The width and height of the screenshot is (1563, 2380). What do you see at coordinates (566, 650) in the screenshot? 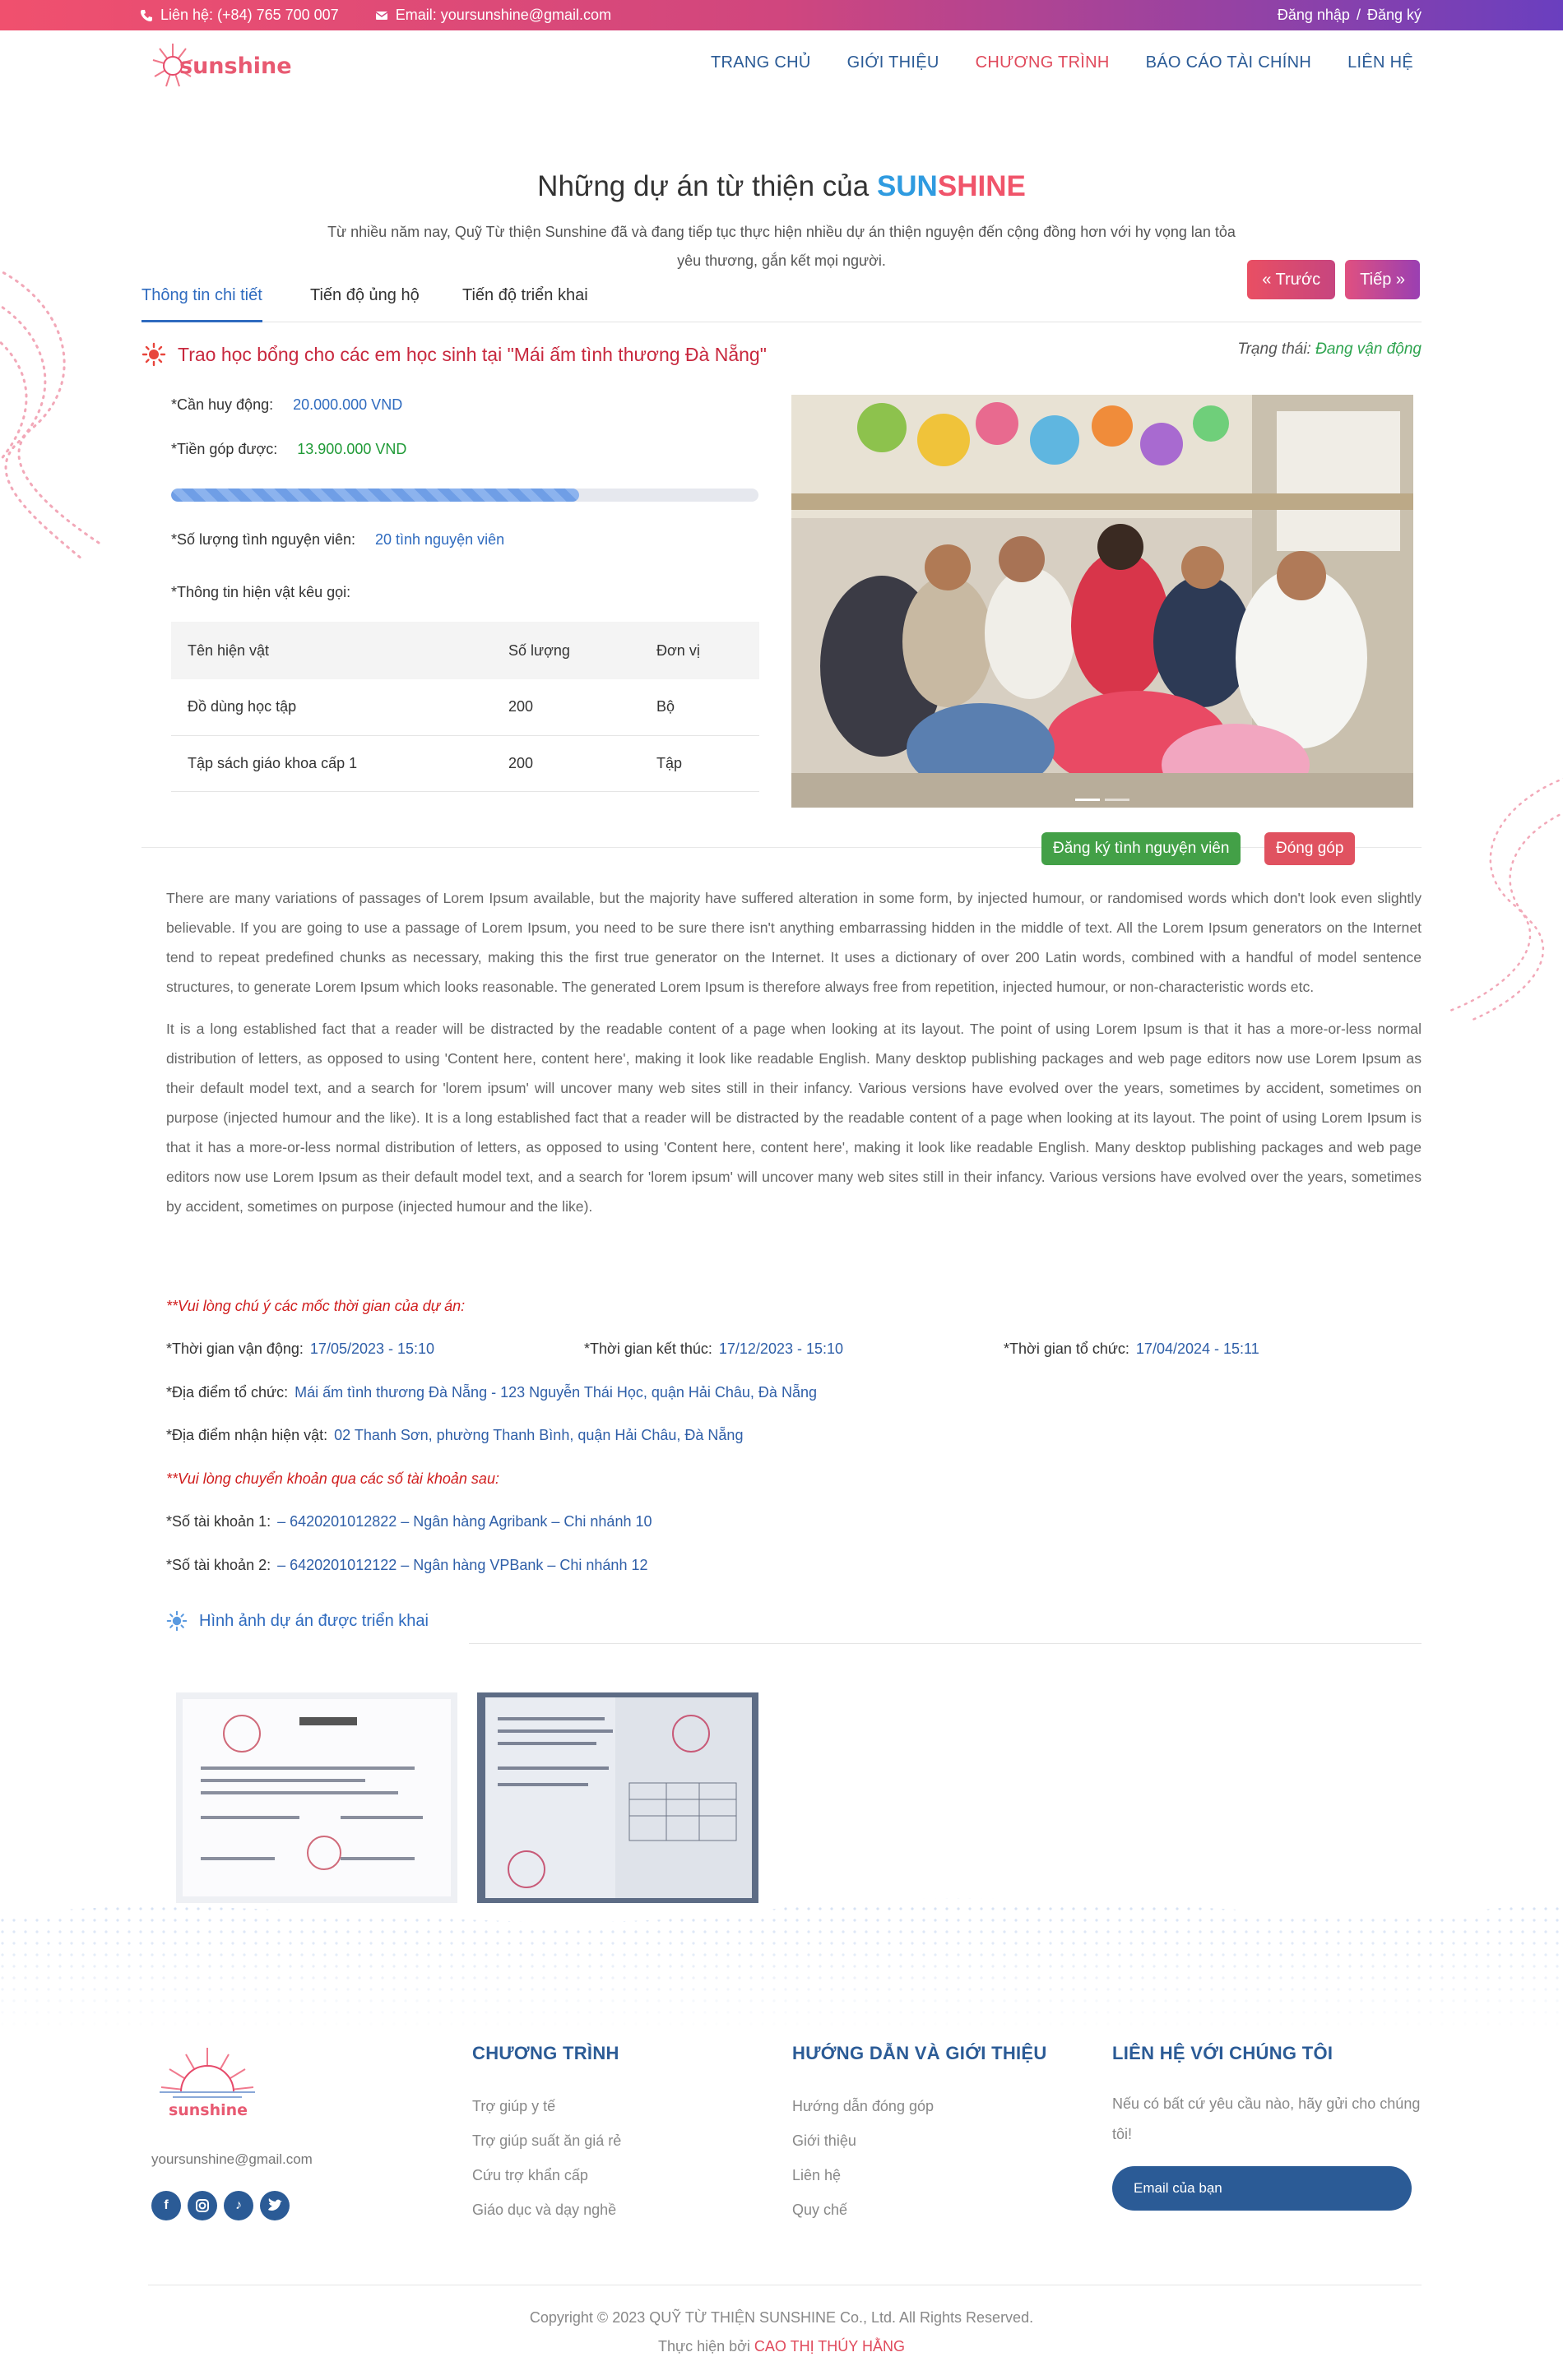
I see `goods-col-qty: Số lượng` at bounding box center [566, 650].